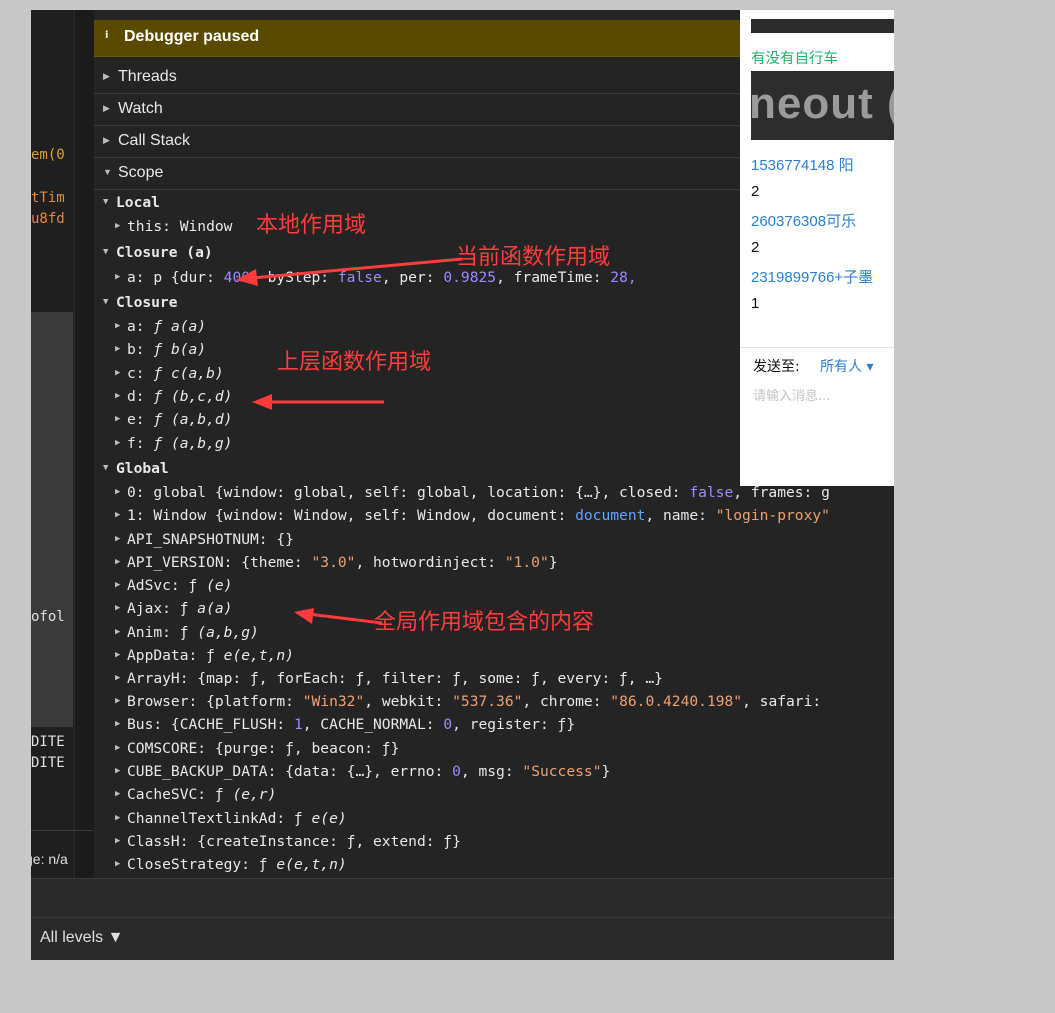 The image size is (1055, 1013). I want to click on code-fragment: u8fd, so click(48, 219).